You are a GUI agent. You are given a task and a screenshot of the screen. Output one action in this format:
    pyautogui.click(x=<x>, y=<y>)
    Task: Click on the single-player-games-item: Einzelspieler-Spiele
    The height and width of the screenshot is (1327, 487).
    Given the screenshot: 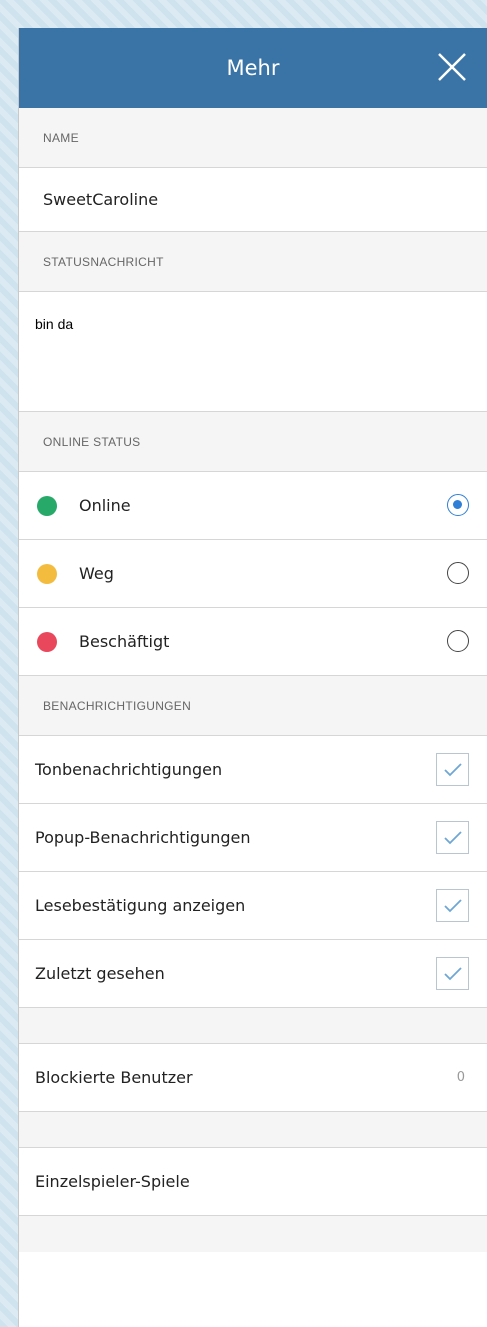 What is the action you would take?
    pyautogui.click(x=253, y=1182)
    